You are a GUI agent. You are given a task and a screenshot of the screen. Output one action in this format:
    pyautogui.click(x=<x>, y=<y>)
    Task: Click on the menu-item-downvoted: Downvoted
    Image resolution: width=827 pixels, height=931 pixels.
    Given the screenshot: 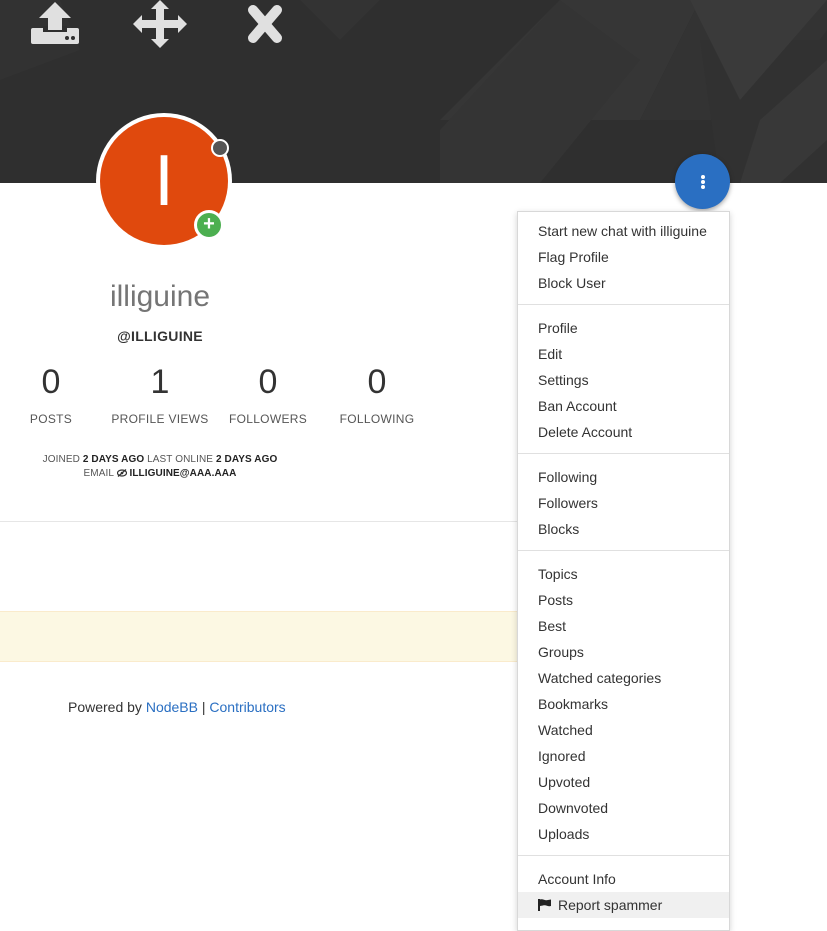 What is the action you would take?
    pyautogui.click(x=623, y=808)
    